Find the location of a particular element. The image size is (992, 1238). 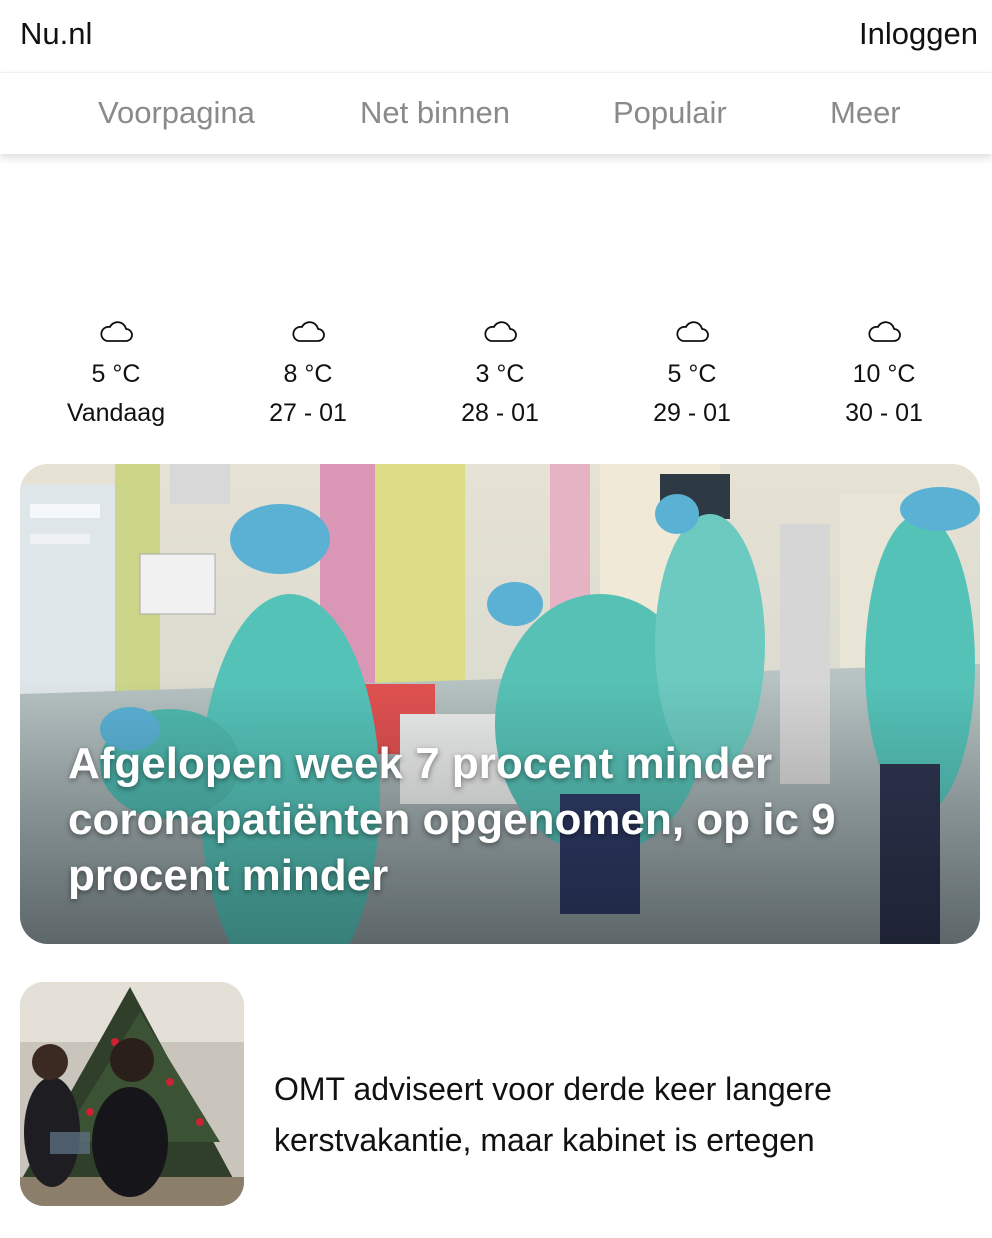

weather-day: 5 °C Vandaag is located at coordinates (116, 373).